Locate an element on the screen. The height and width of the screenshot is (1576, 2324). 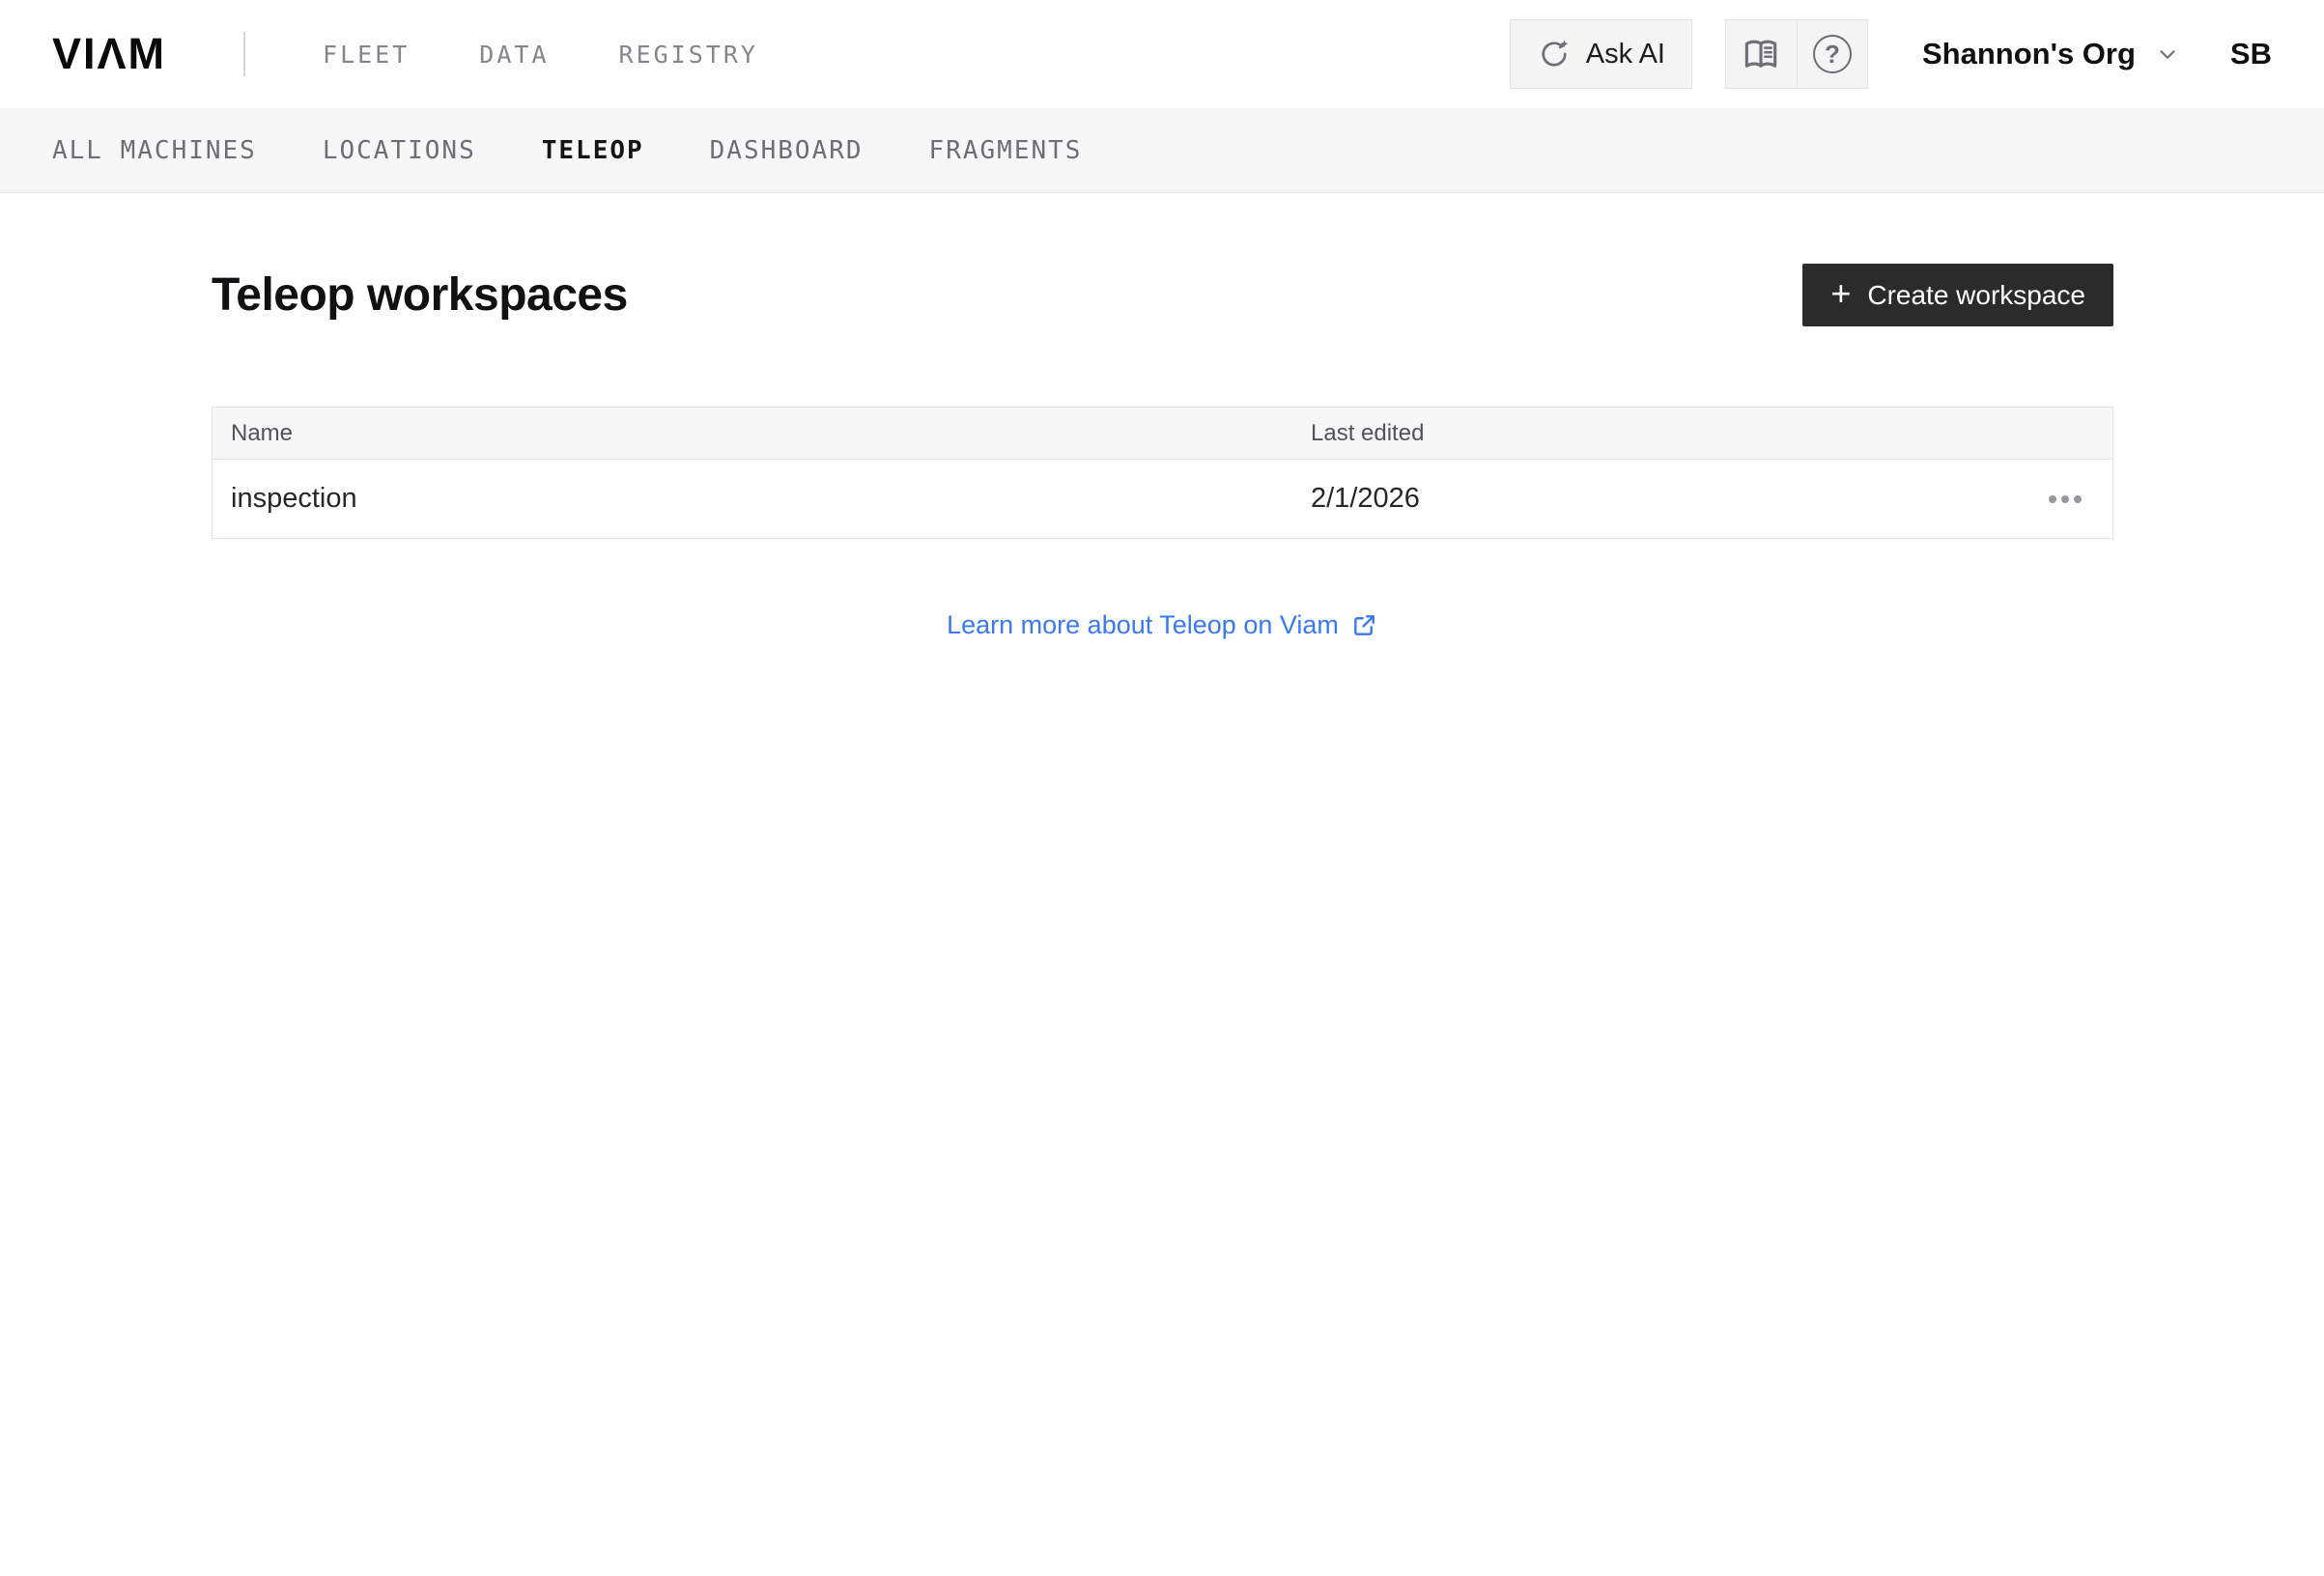
workspaces-table: Name Last edited inspection 2/1/2026 is located at coordinates (1162, 473).